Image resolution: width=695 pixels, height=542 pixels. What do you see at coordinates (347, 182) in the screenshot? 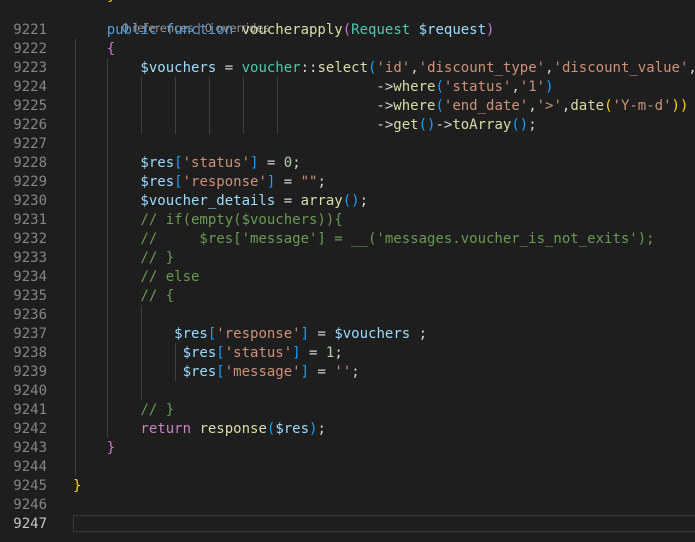
I see `code-line: 9229 $res['response'] = "";` at bounding box center [347, 182].